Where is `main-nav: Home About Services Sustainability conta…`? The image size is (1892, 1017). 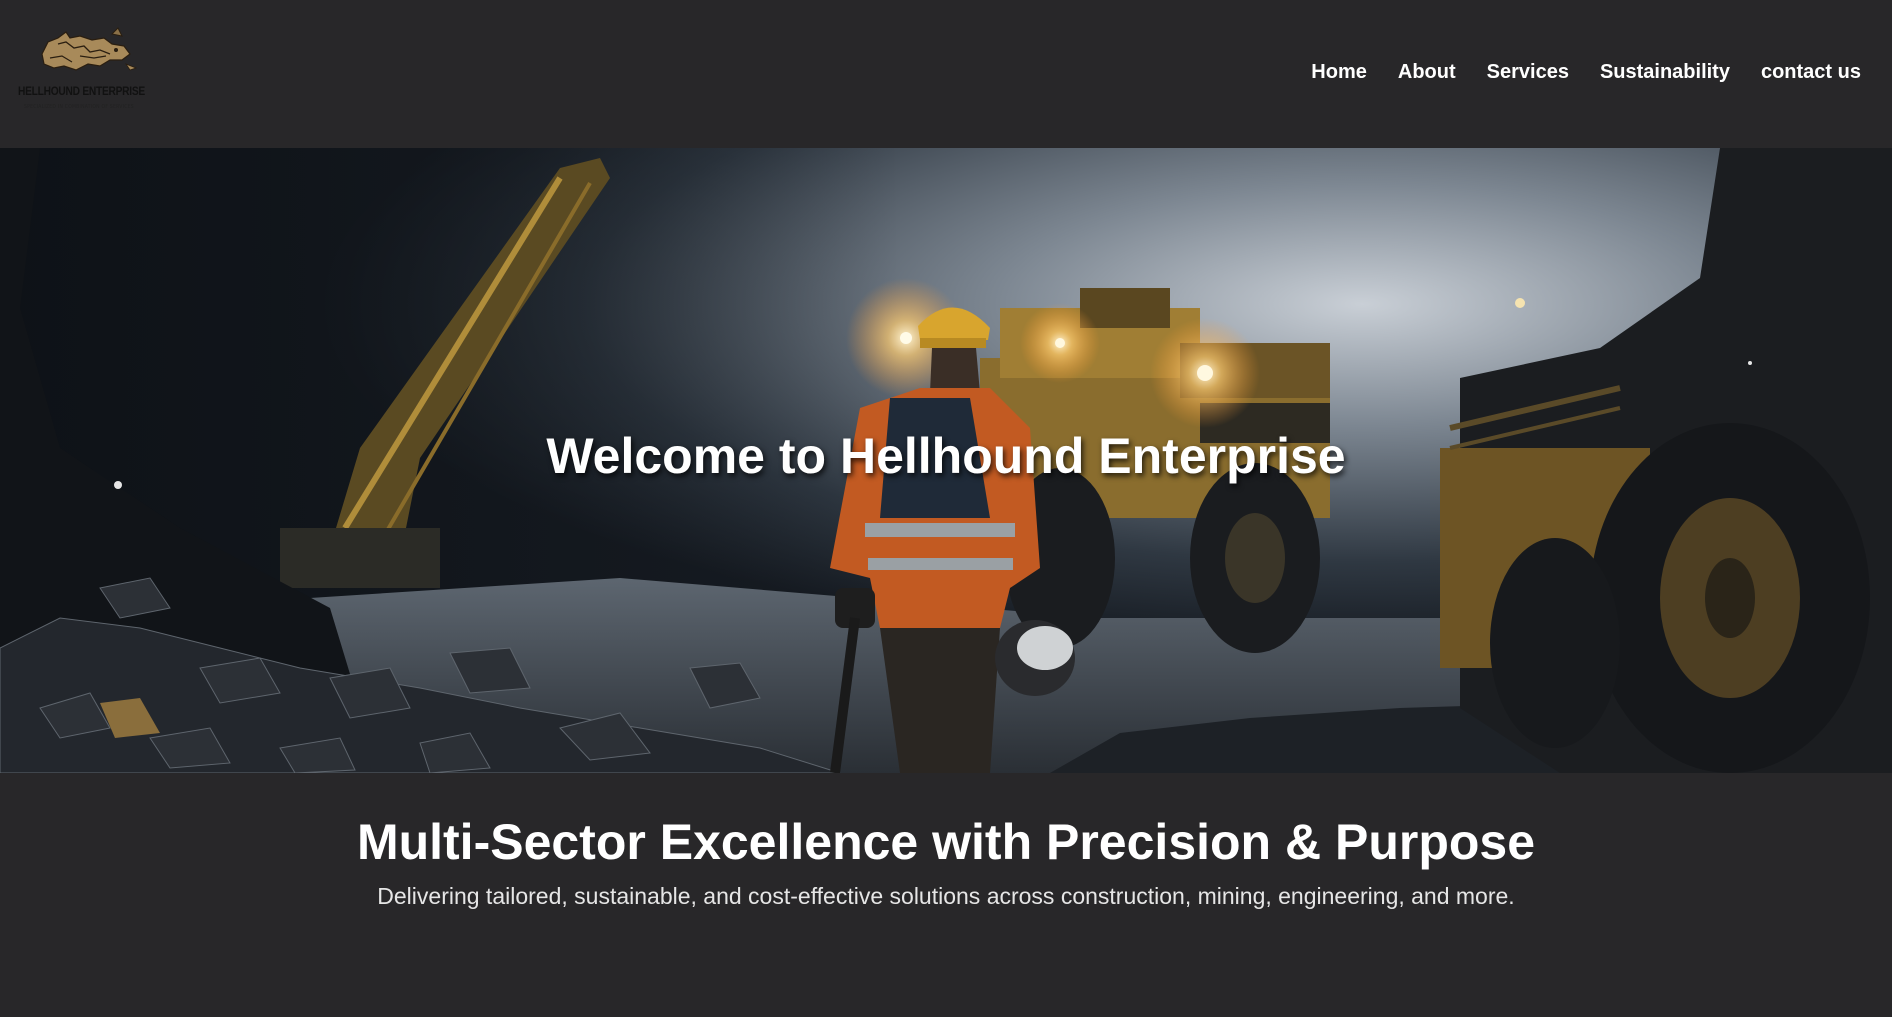 main-nav: Home About Services Sustainability conta… is located at coordinates (1570, 72).